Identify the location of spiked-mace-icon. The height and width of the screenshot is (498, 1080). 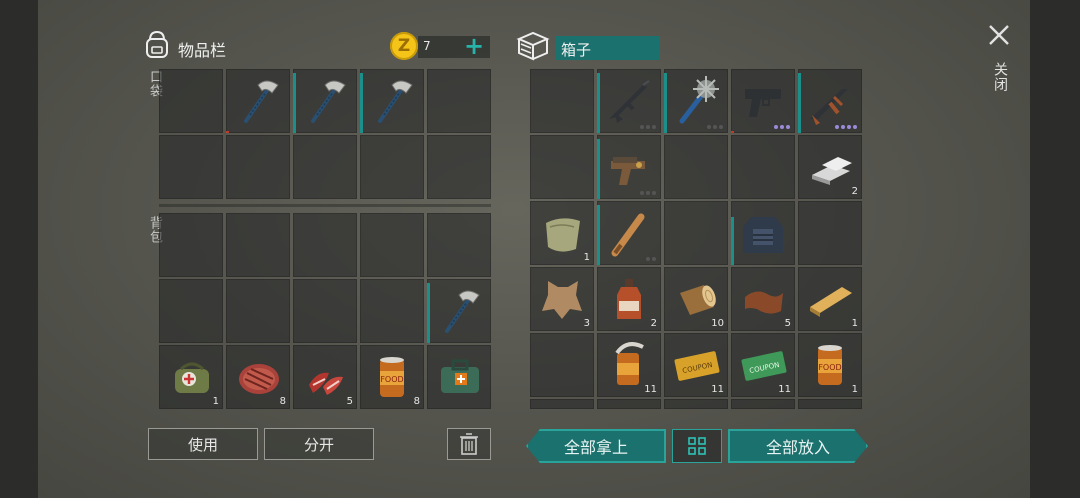
(699, 100).